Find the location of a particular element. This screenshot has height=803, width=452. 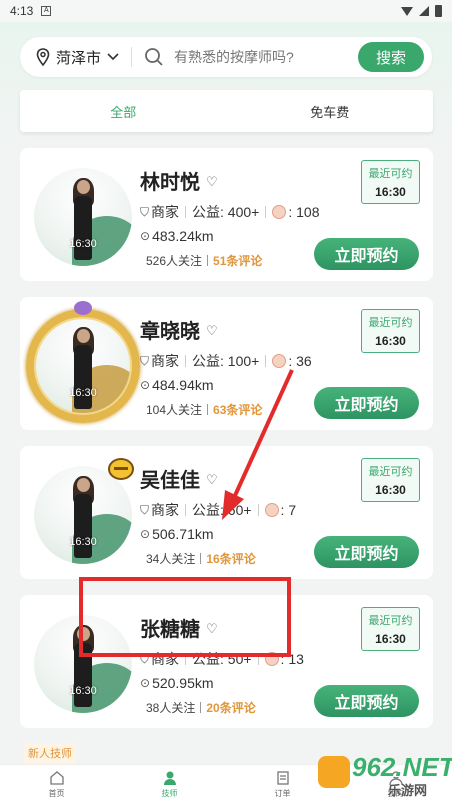

charity-label: 公益: 400+ is located at coordinates (226, 212).